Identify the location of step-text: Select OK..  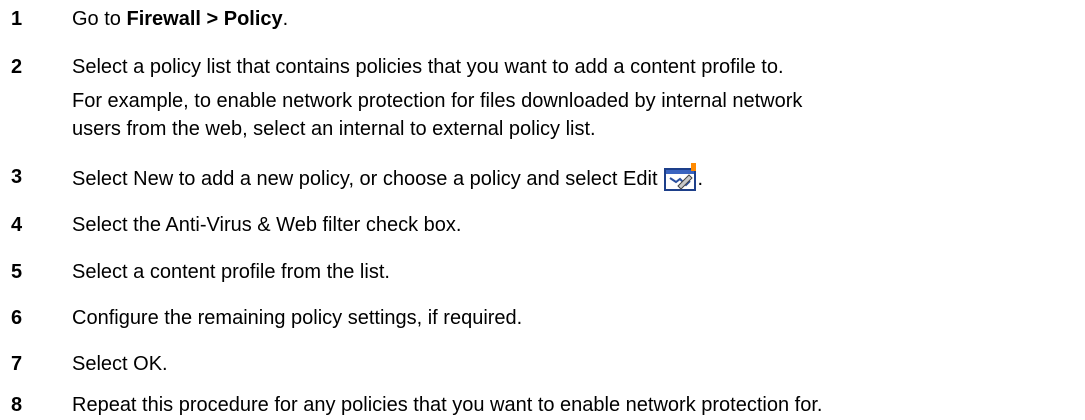
(120, 364).